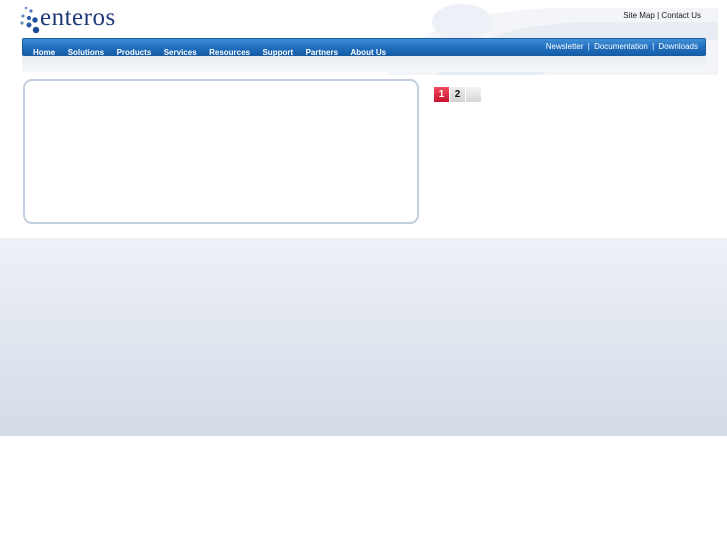 This screenshot has height=545, width=727. Describe the element at coordinates (565, 46) in the screenshot. I see `newsletter-link: Newsletter` at that location.